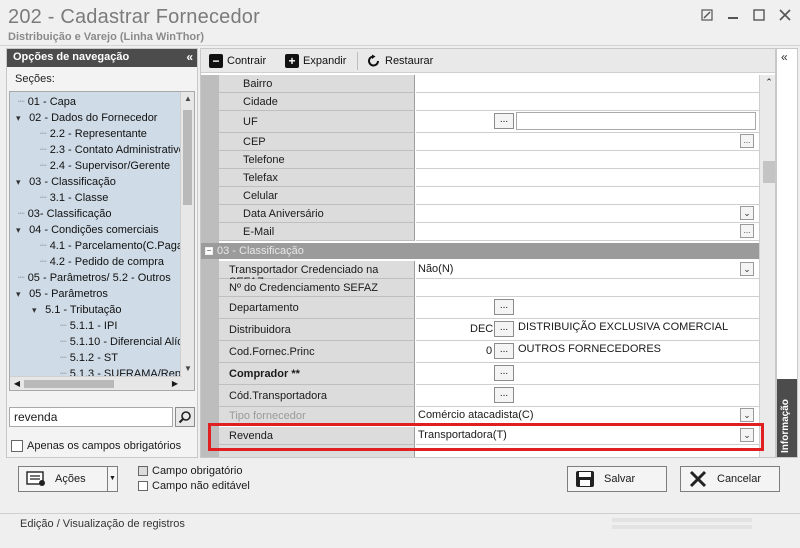 This screenshot has width=800, height=548. Describe the element at coordinates (210, 266) in the screenshot. I see `grid-gutter` at that location.